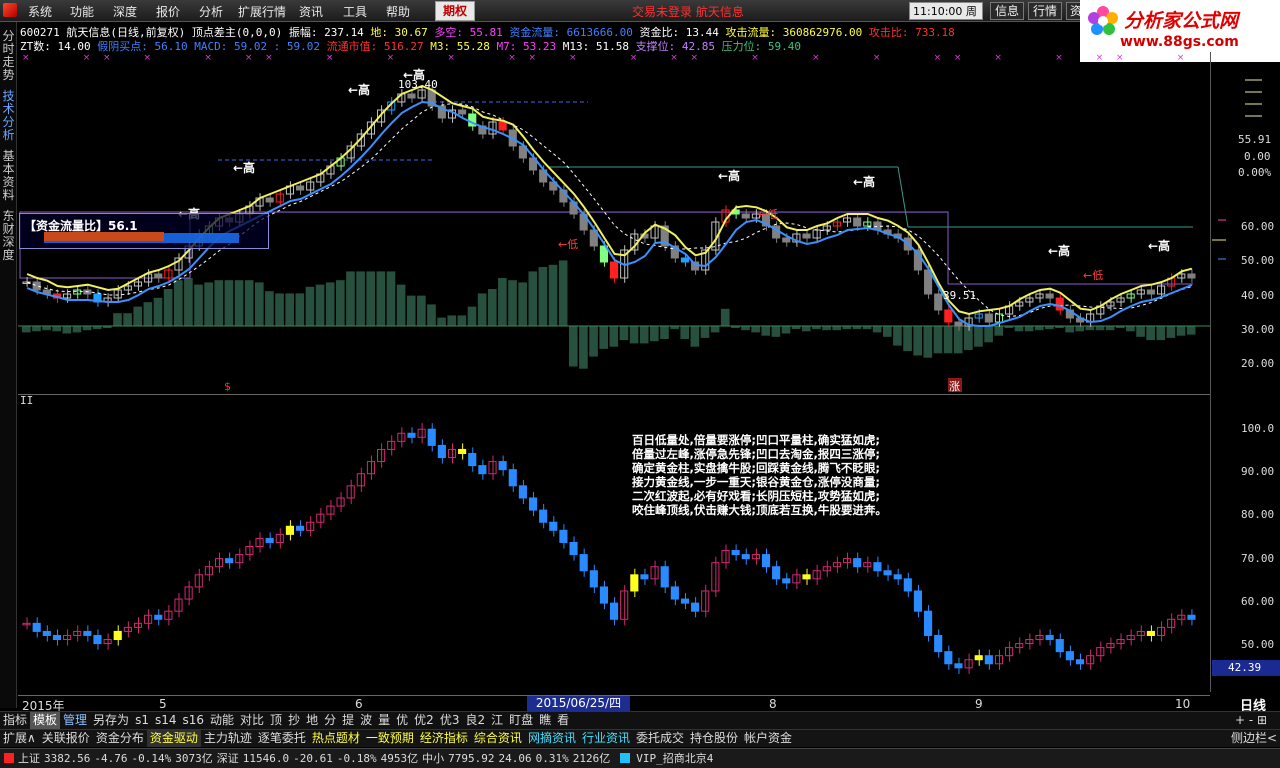 The width and height of the screenshot is (1280, 768). What do you see at coordinates (142, 720) in the screenshot?
I see `toolbar-item: s1` at bounding box center [142, 720].